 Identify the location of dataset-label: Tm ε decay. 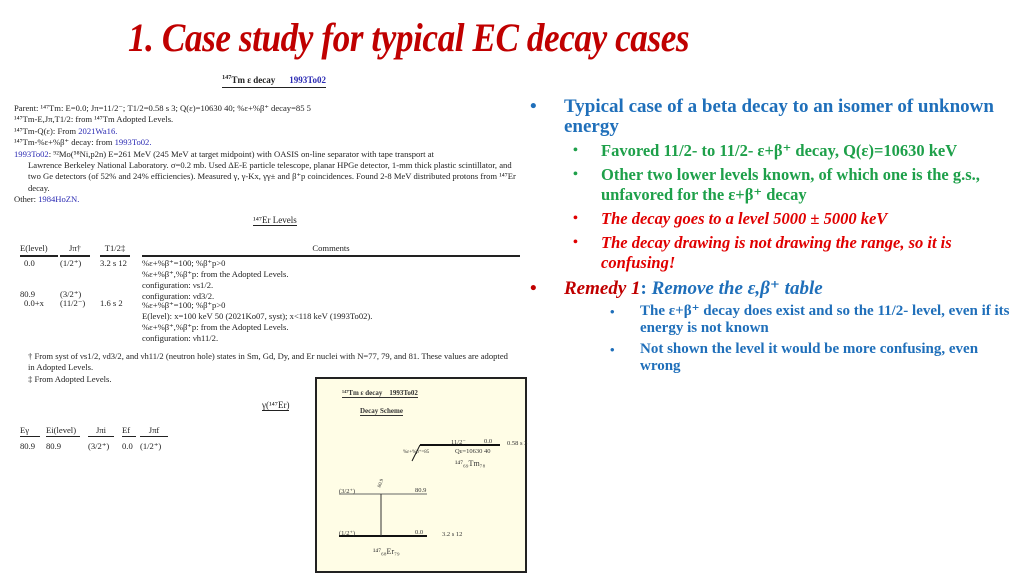
(253, 80).